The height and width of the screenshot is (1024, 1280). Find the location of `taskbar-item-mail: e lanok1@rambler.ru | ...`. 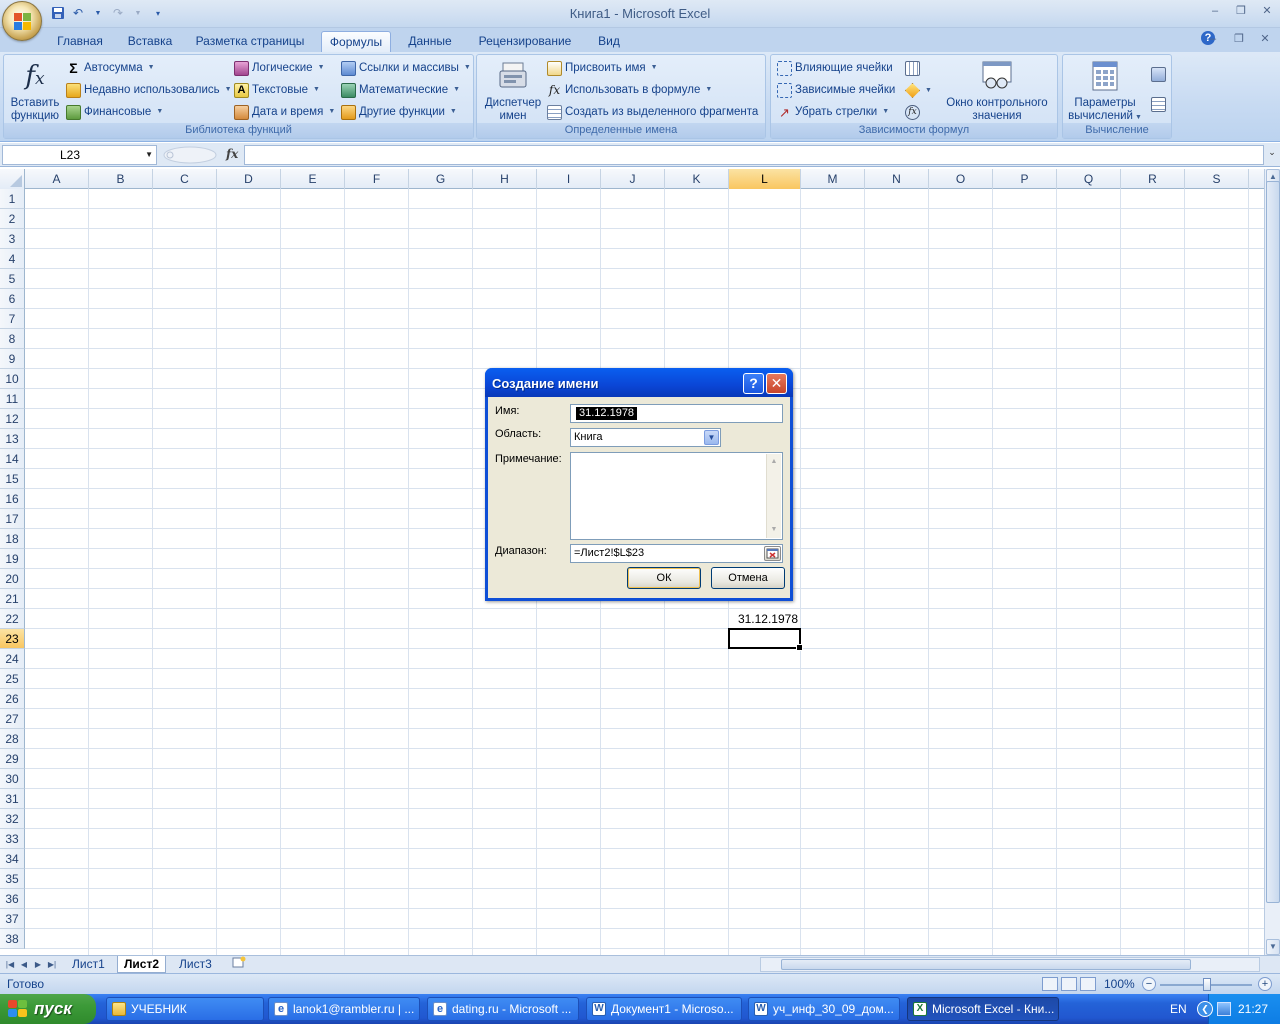

taskbar-item-mail: e lanok1@rambler.ru | ... is located at coordinates (344, 1009).